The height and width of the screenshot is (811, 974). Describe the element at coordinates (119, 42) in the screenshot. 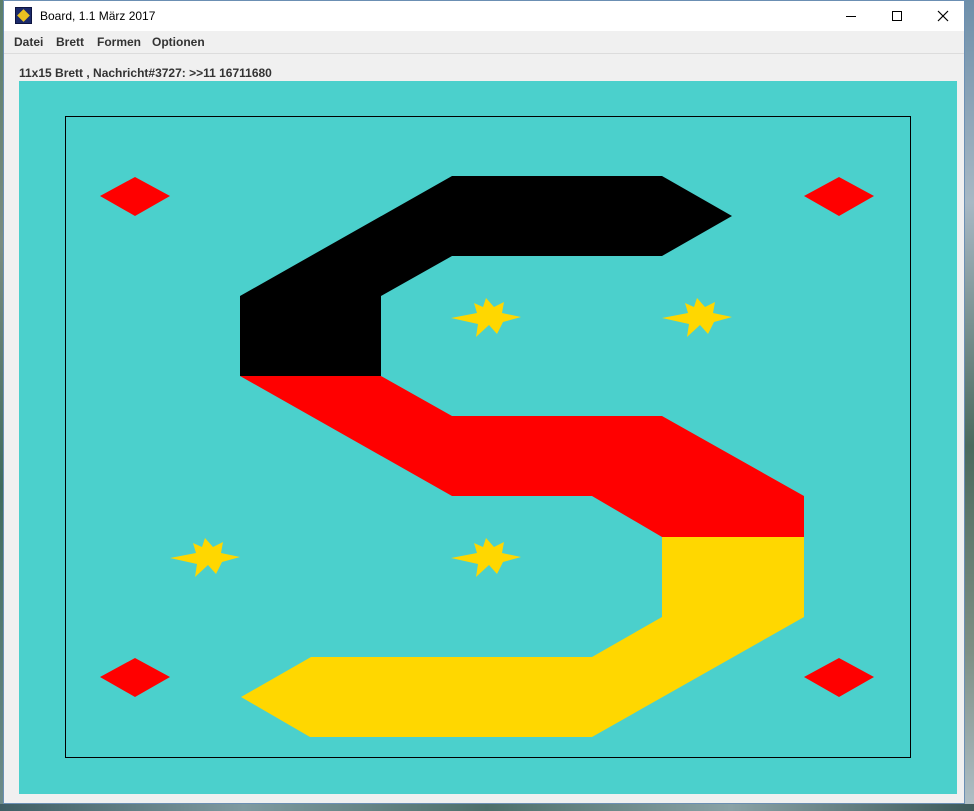

I see `menu-formen: Formen` at that location.